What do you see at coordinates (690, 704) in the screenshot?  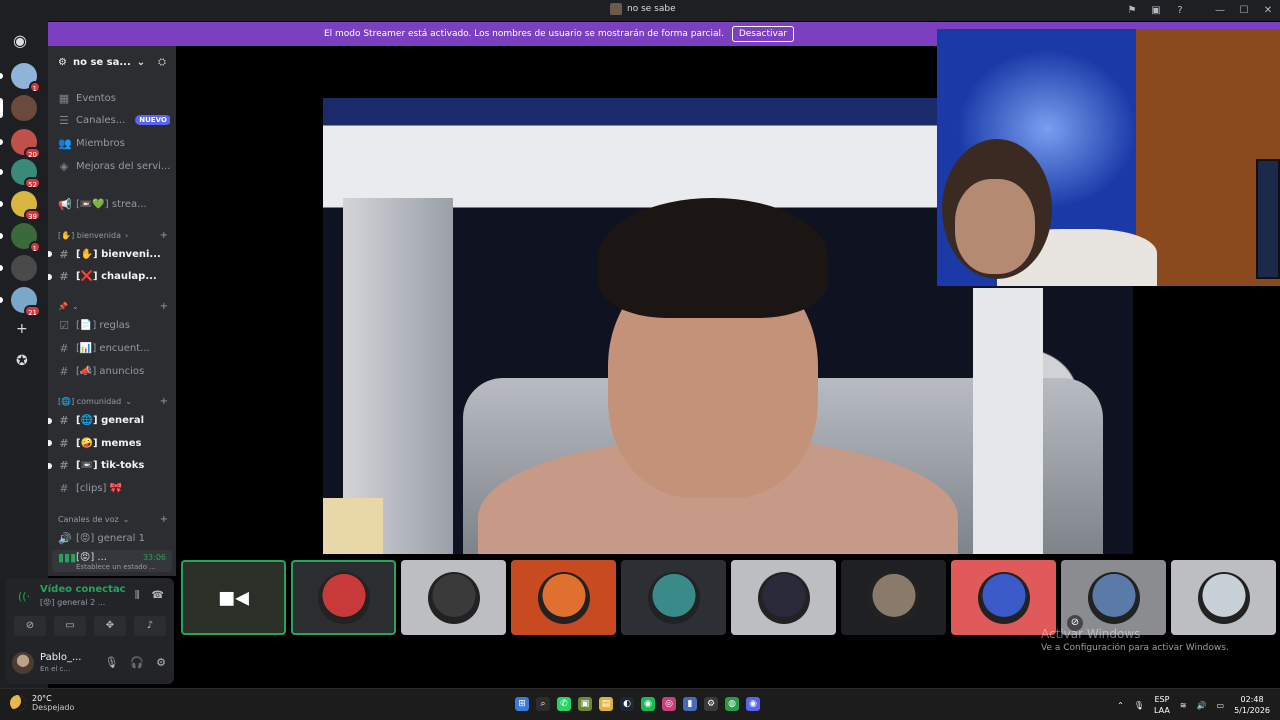 I see `app-icon: ▮` at bounding box center [690, 704].